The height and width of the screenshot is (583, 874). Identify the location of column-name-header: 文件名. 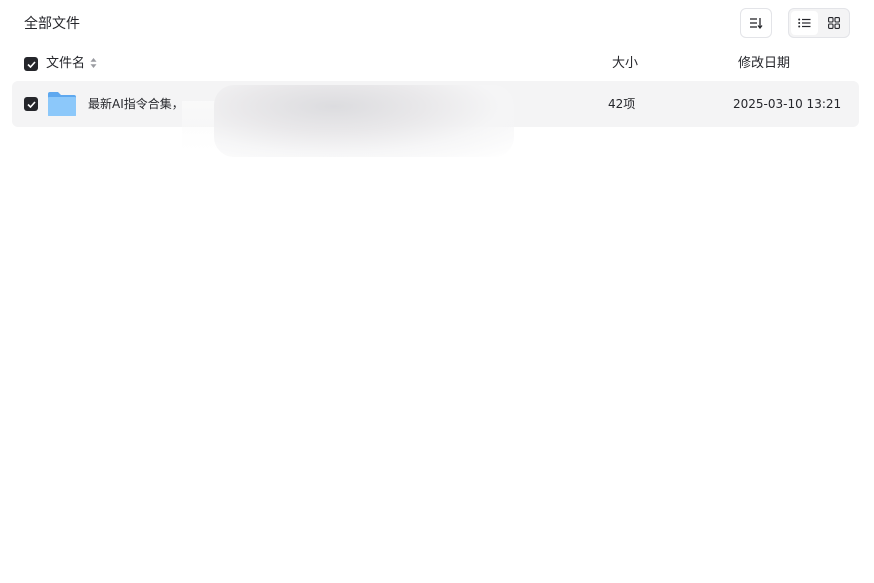
(65, 64).